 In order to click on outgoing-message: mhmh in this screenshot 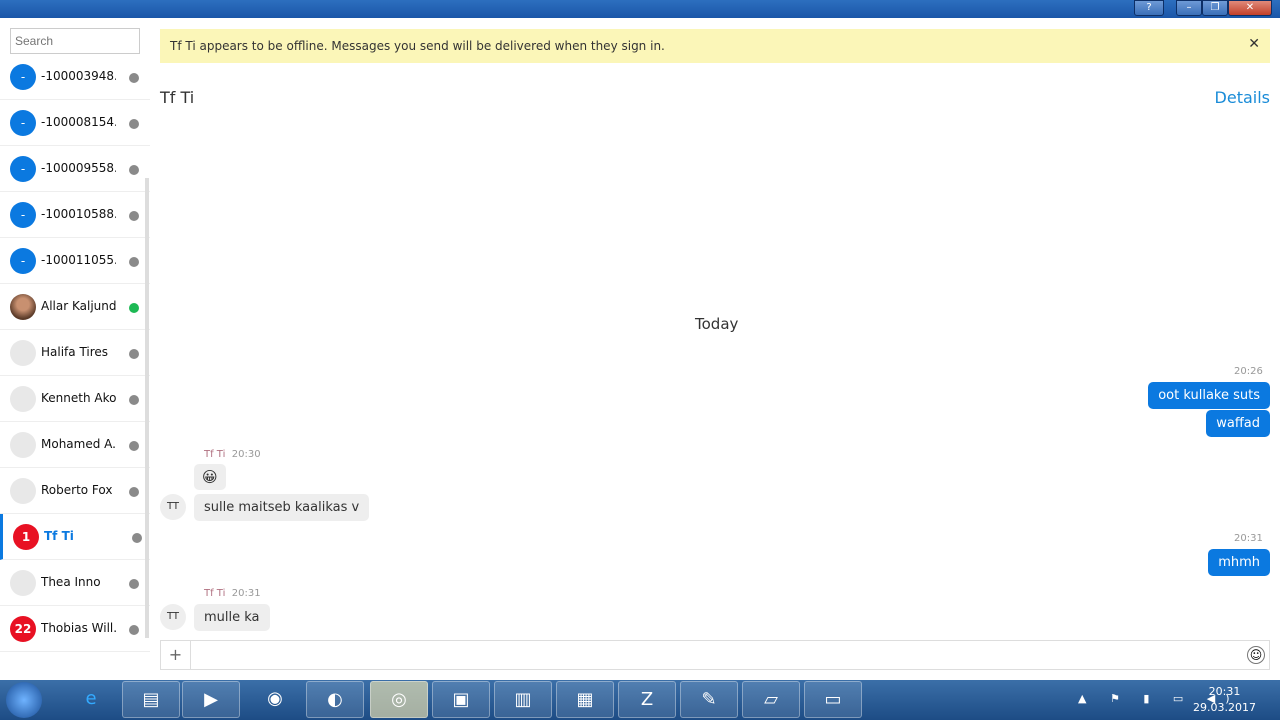, I will do `click(1239, 562)`.